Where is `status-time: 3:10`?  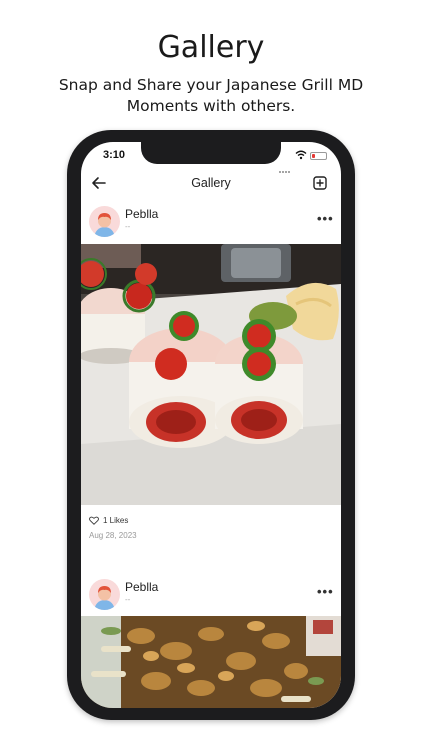 status-time: 3:10 is located at coordinates (114, 155).